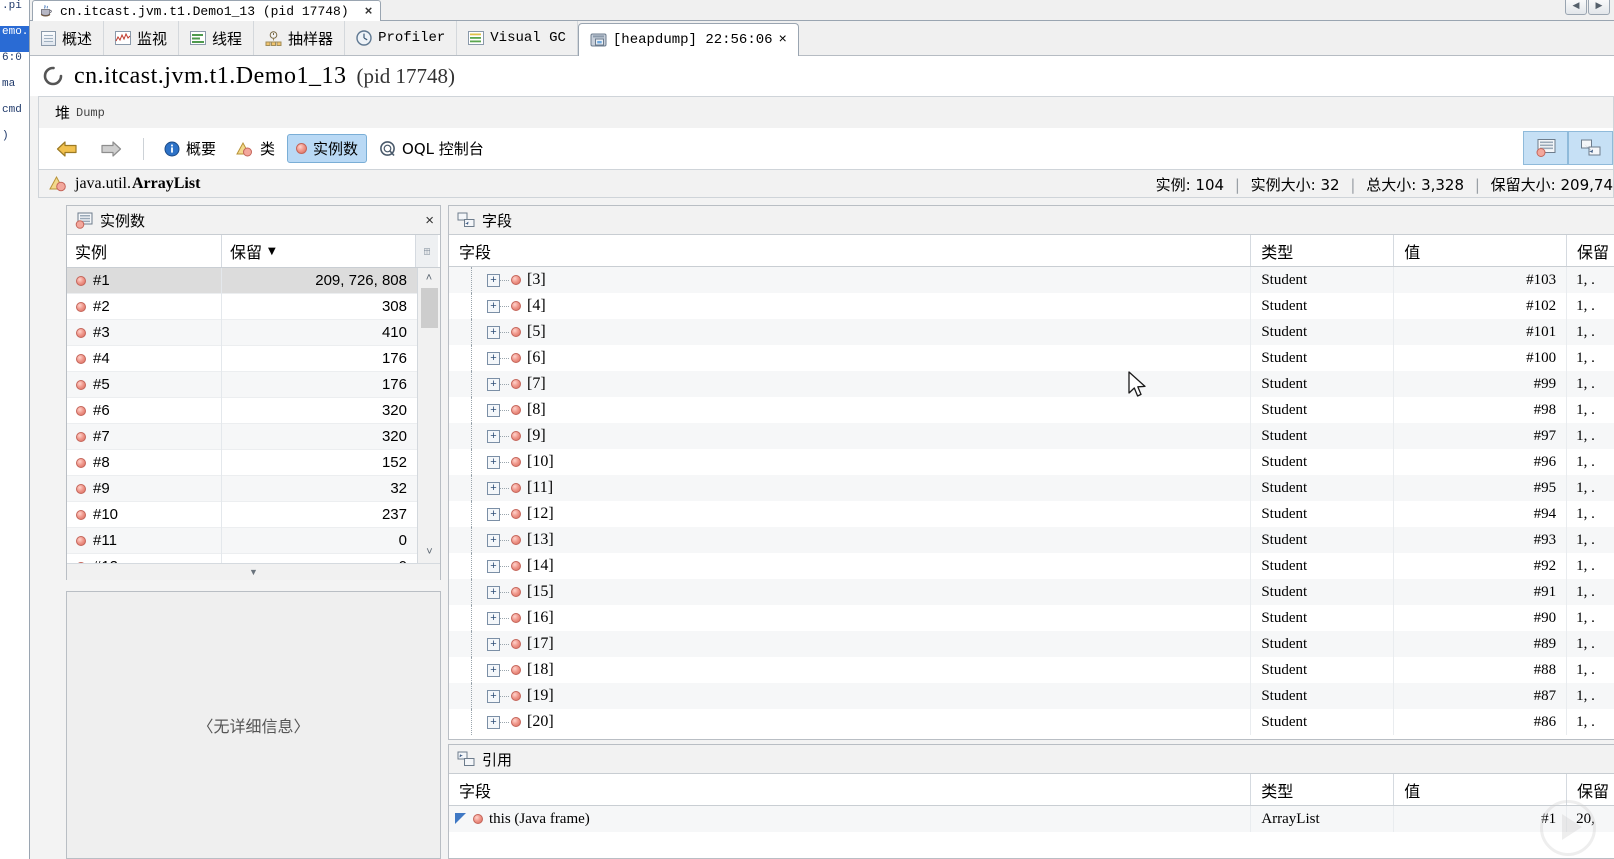  I want to click on table-row: + [10] Student #96 1, ., so click(1031, 462).